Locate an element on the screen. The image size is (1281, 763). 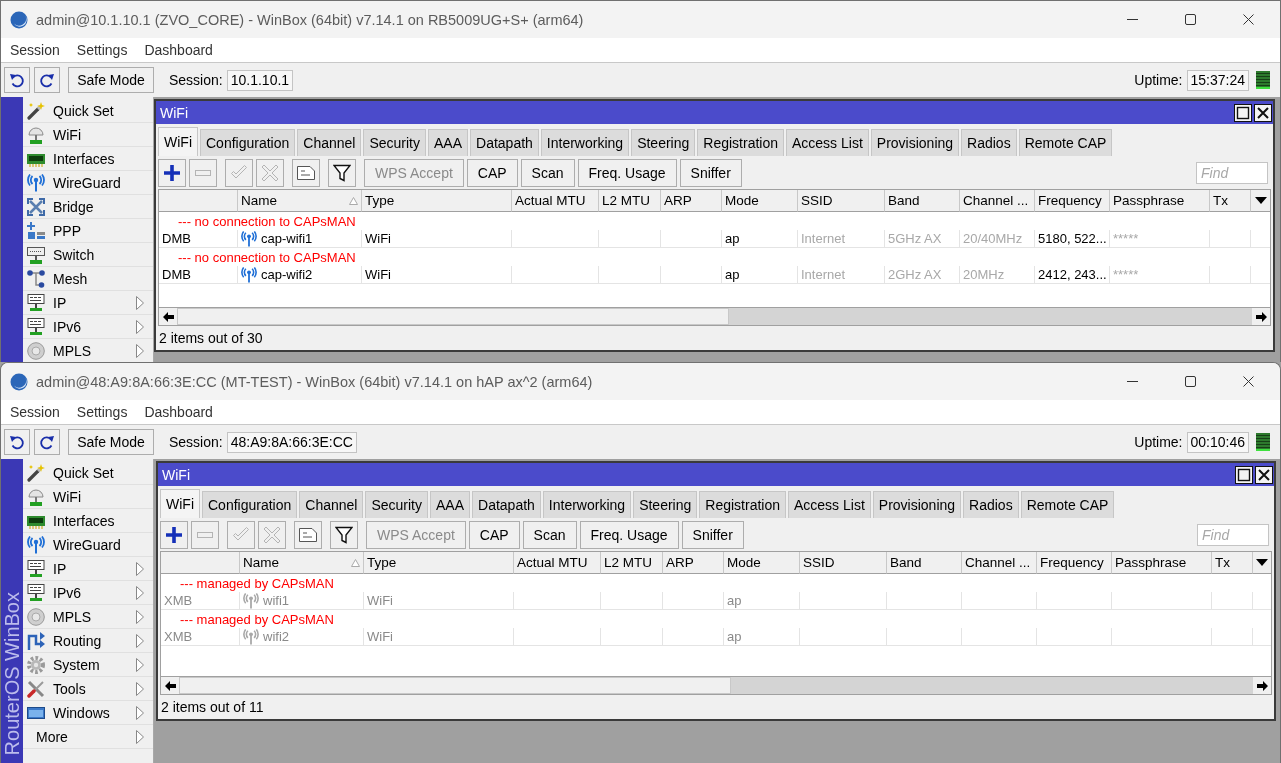
sidebar-item: More is located at coordinates (88, 737).